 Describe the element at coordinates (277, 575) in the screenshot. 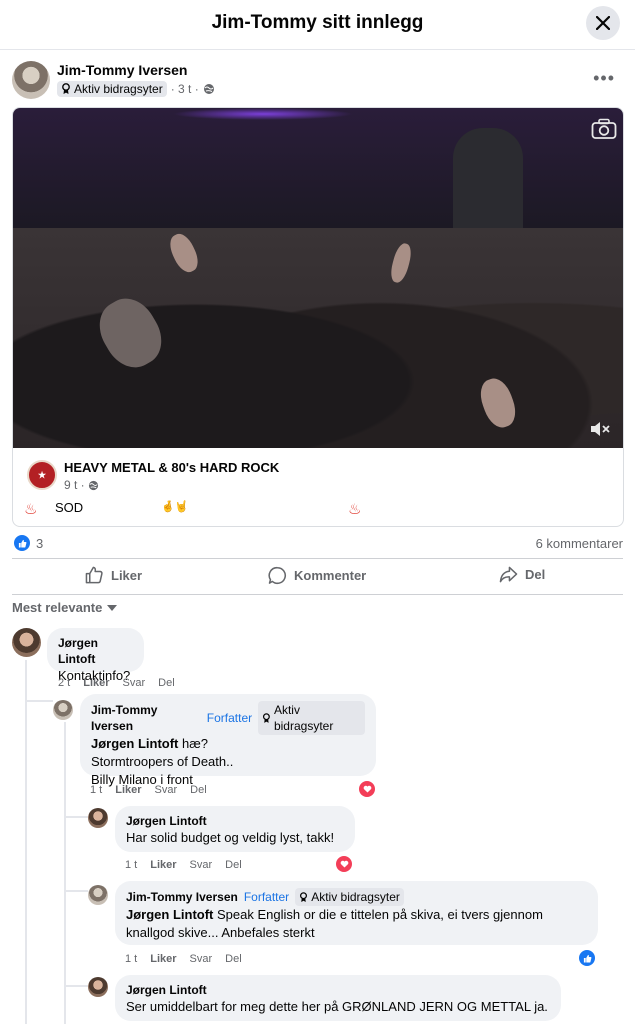

I see `comment-icon` at that location.